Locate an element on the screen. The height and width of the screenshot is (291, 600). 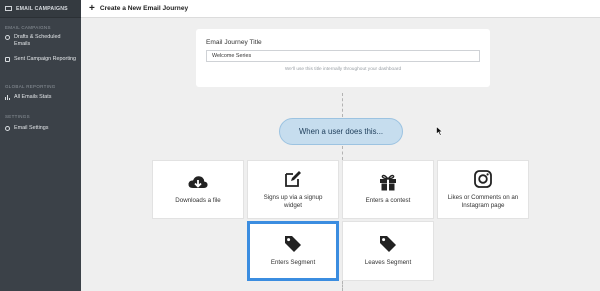
cloud-download-icon is located at coordinates (198, 181).